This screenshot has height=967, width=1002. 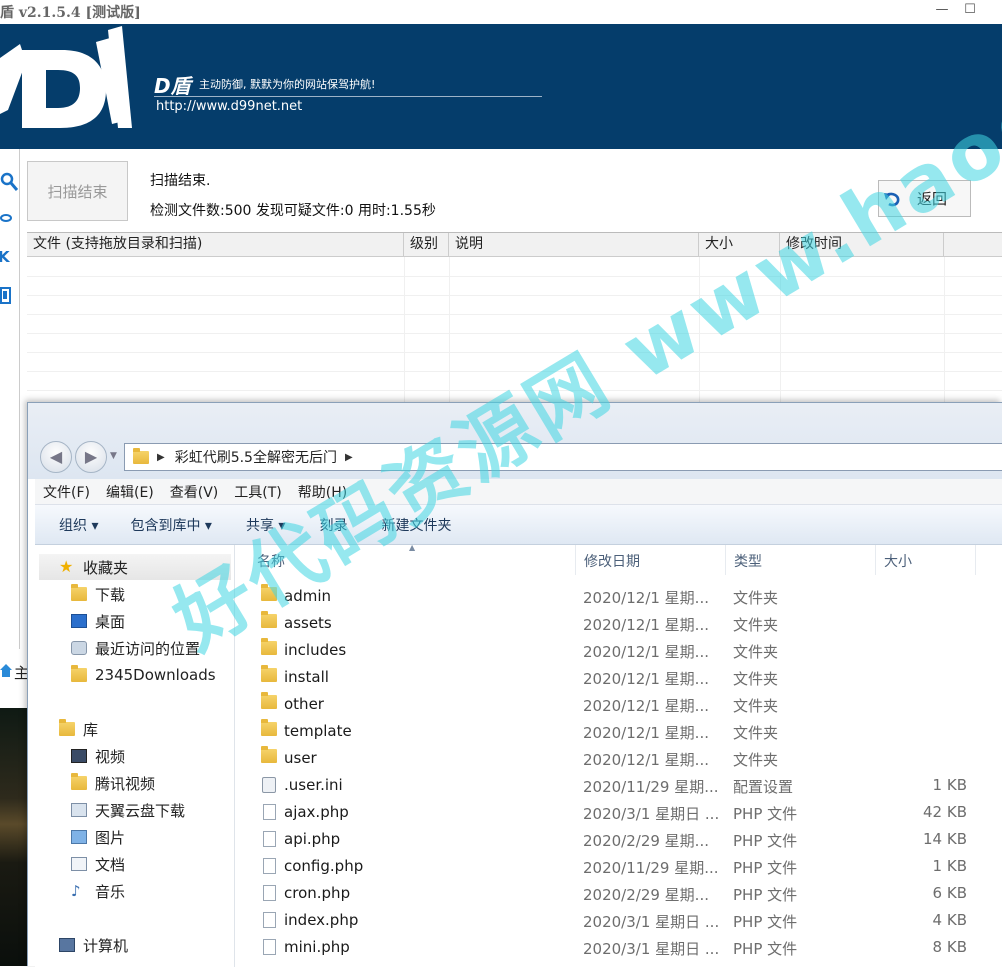 I want to click on nav-item-tencent-video: 腾讯视频, so click(x=113, y=783).